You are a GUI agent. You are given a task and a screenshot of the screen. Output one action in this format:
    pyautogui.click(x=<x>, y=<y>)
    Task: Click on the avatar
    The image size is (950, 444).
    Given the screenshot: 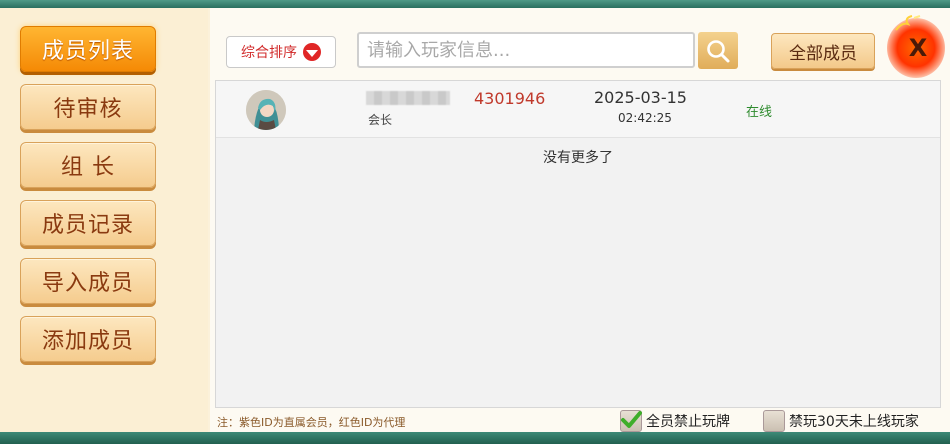 What is the action you would take?
    pyautogui.click(x=266, y=110)
    